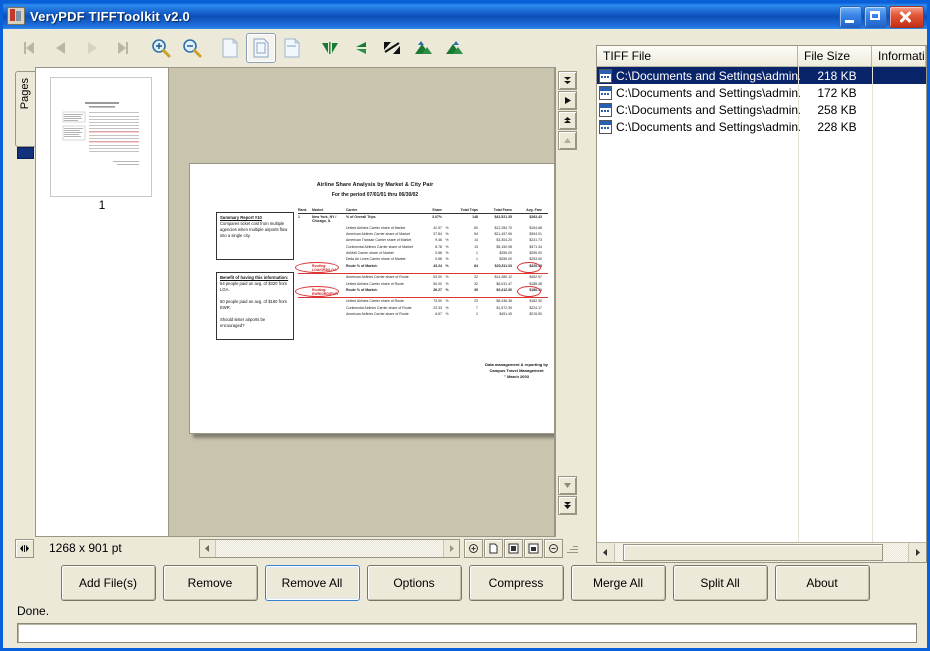 The height and width of the screenshot is (651, 930). Describe the element at coordinates (850, 17) in the screenshot. I see `minimize-button` at that location.